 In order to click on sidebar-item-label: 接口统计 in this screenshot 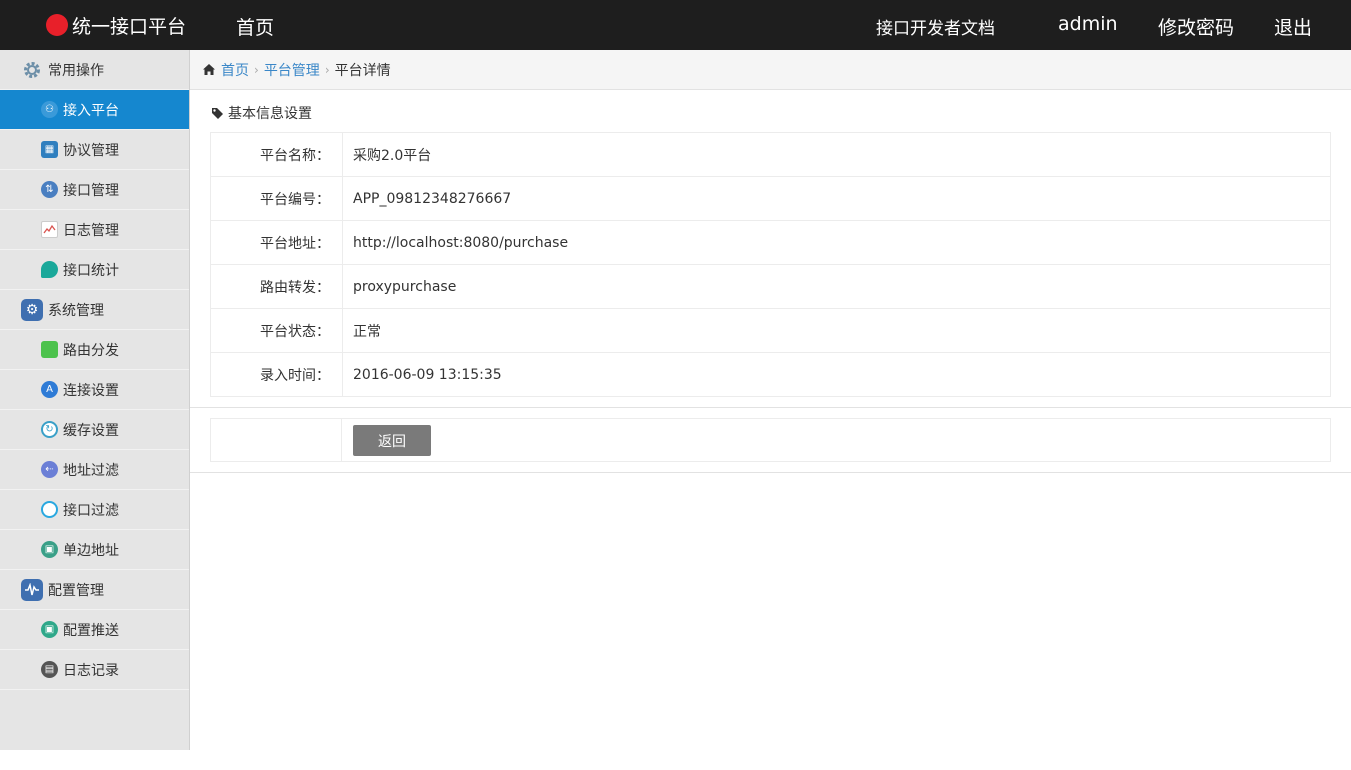, I will do `click(91, 270)`.